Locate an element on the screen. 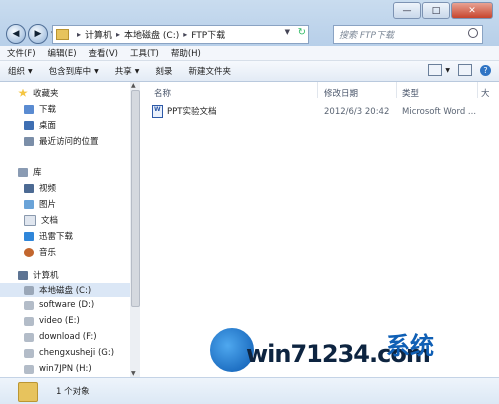 The width and height of the screenshot is (499, 404). downloads-folder-icon is located at coordinates (29, 109).